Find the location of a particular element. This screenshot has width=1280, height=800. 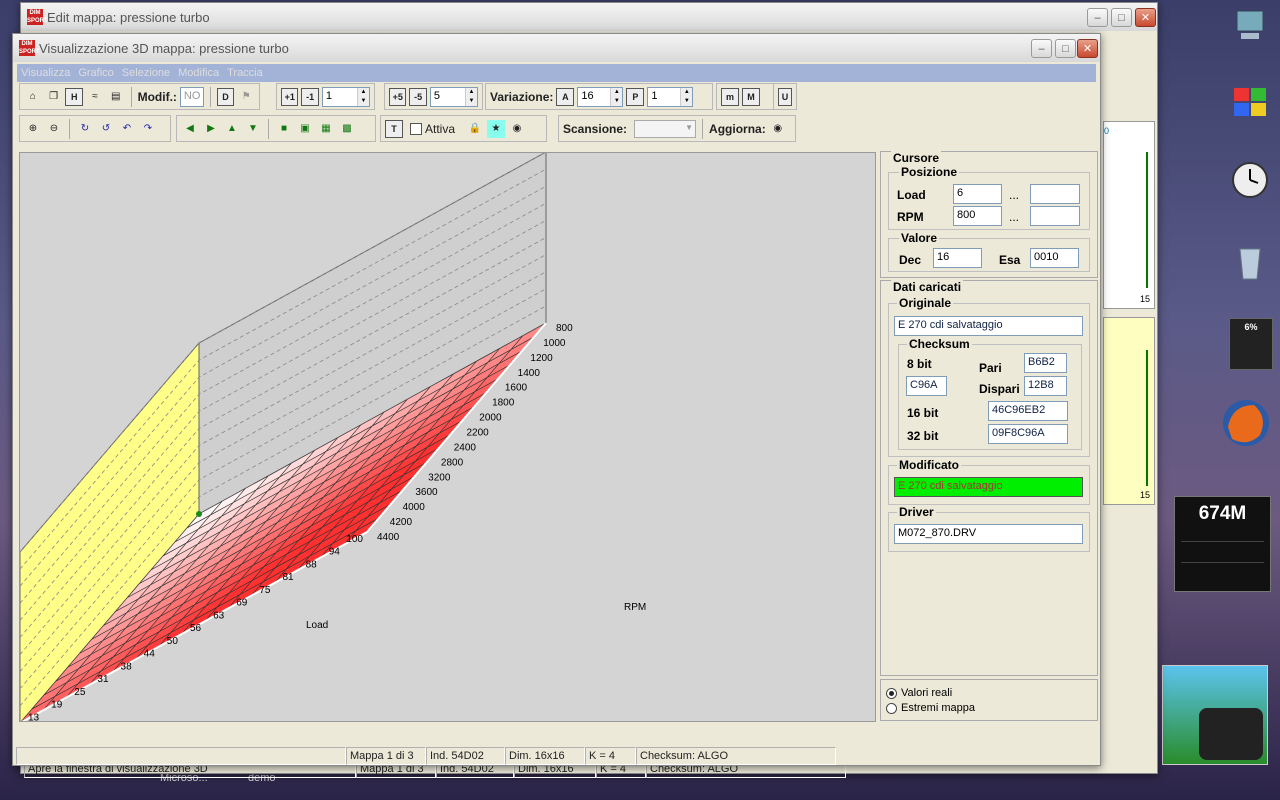

clock-icon is located at coordinates (1250, 180).